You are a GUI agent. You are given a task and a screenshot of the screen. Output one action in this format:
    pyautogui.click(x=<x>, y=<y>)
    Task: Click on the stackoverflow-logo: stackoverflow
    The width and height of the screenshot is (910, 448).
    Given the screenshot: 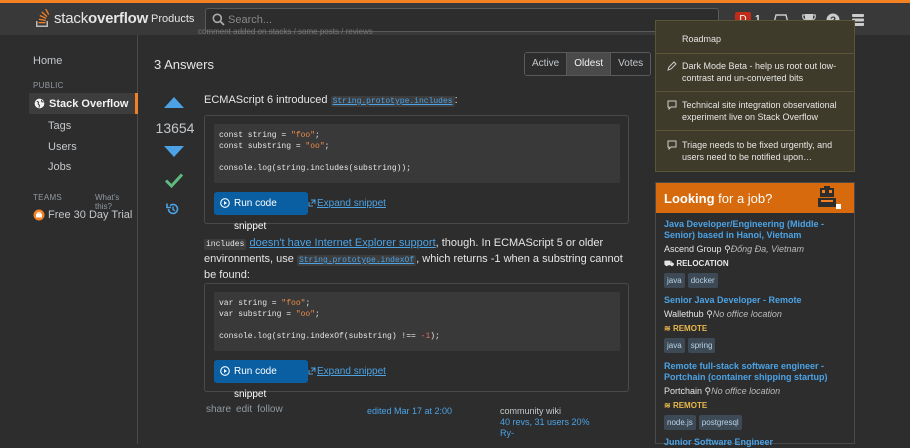 What is the action you would take?
    pyautogui.click(x=91, y=18)
    